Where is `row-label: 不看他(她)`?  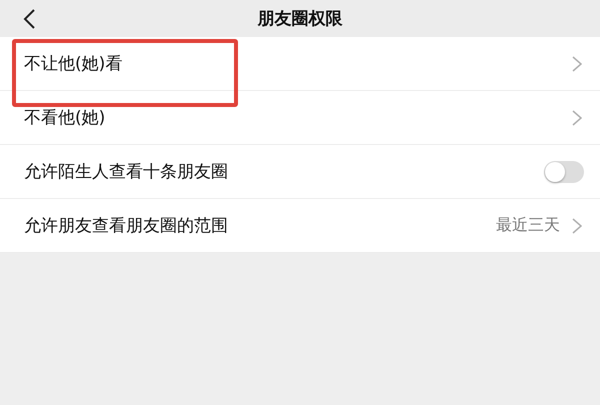 row-label: 不看他(她) is located at coordinates (65, 118).